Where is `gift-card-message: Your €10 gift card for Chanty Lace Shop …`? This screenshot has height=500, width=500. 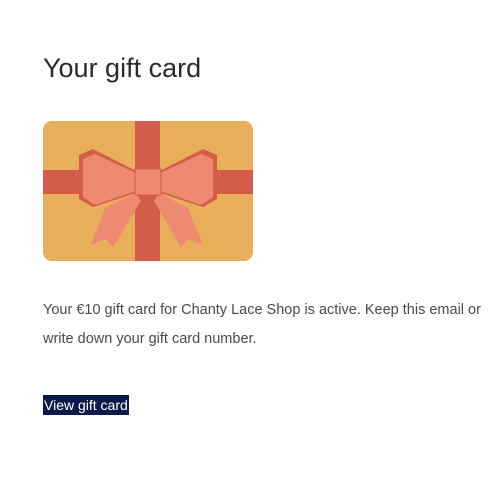 gift-card-message: Your €10 gift card for Chanty Lace Shop … is located at coordinates (262, 324).